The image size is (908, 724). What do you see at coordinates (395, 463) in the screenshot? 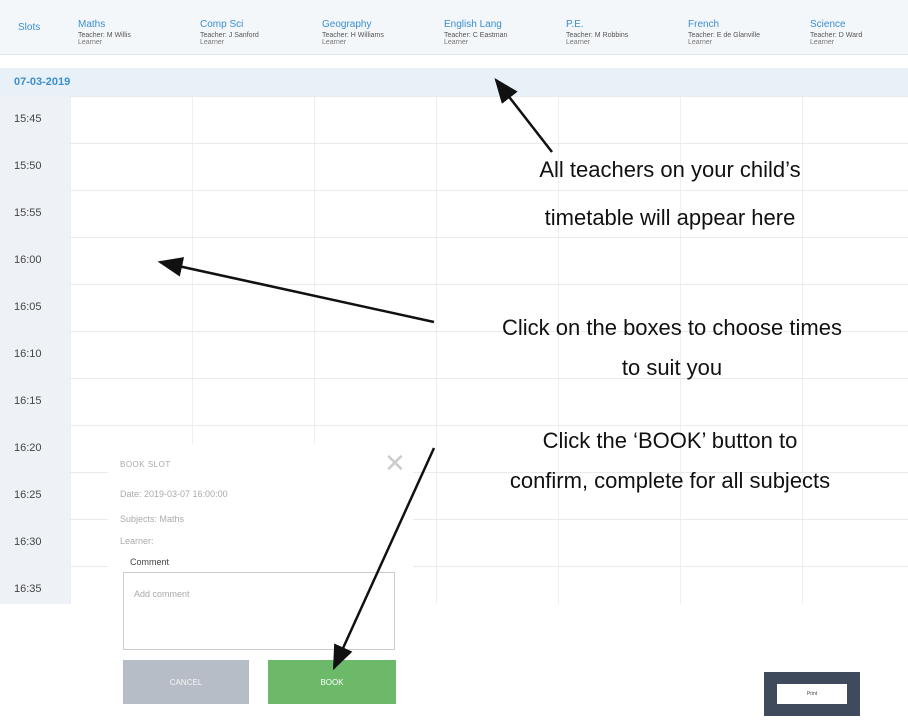
I see `close-icon: ✕` at bounding box center [395, 463].